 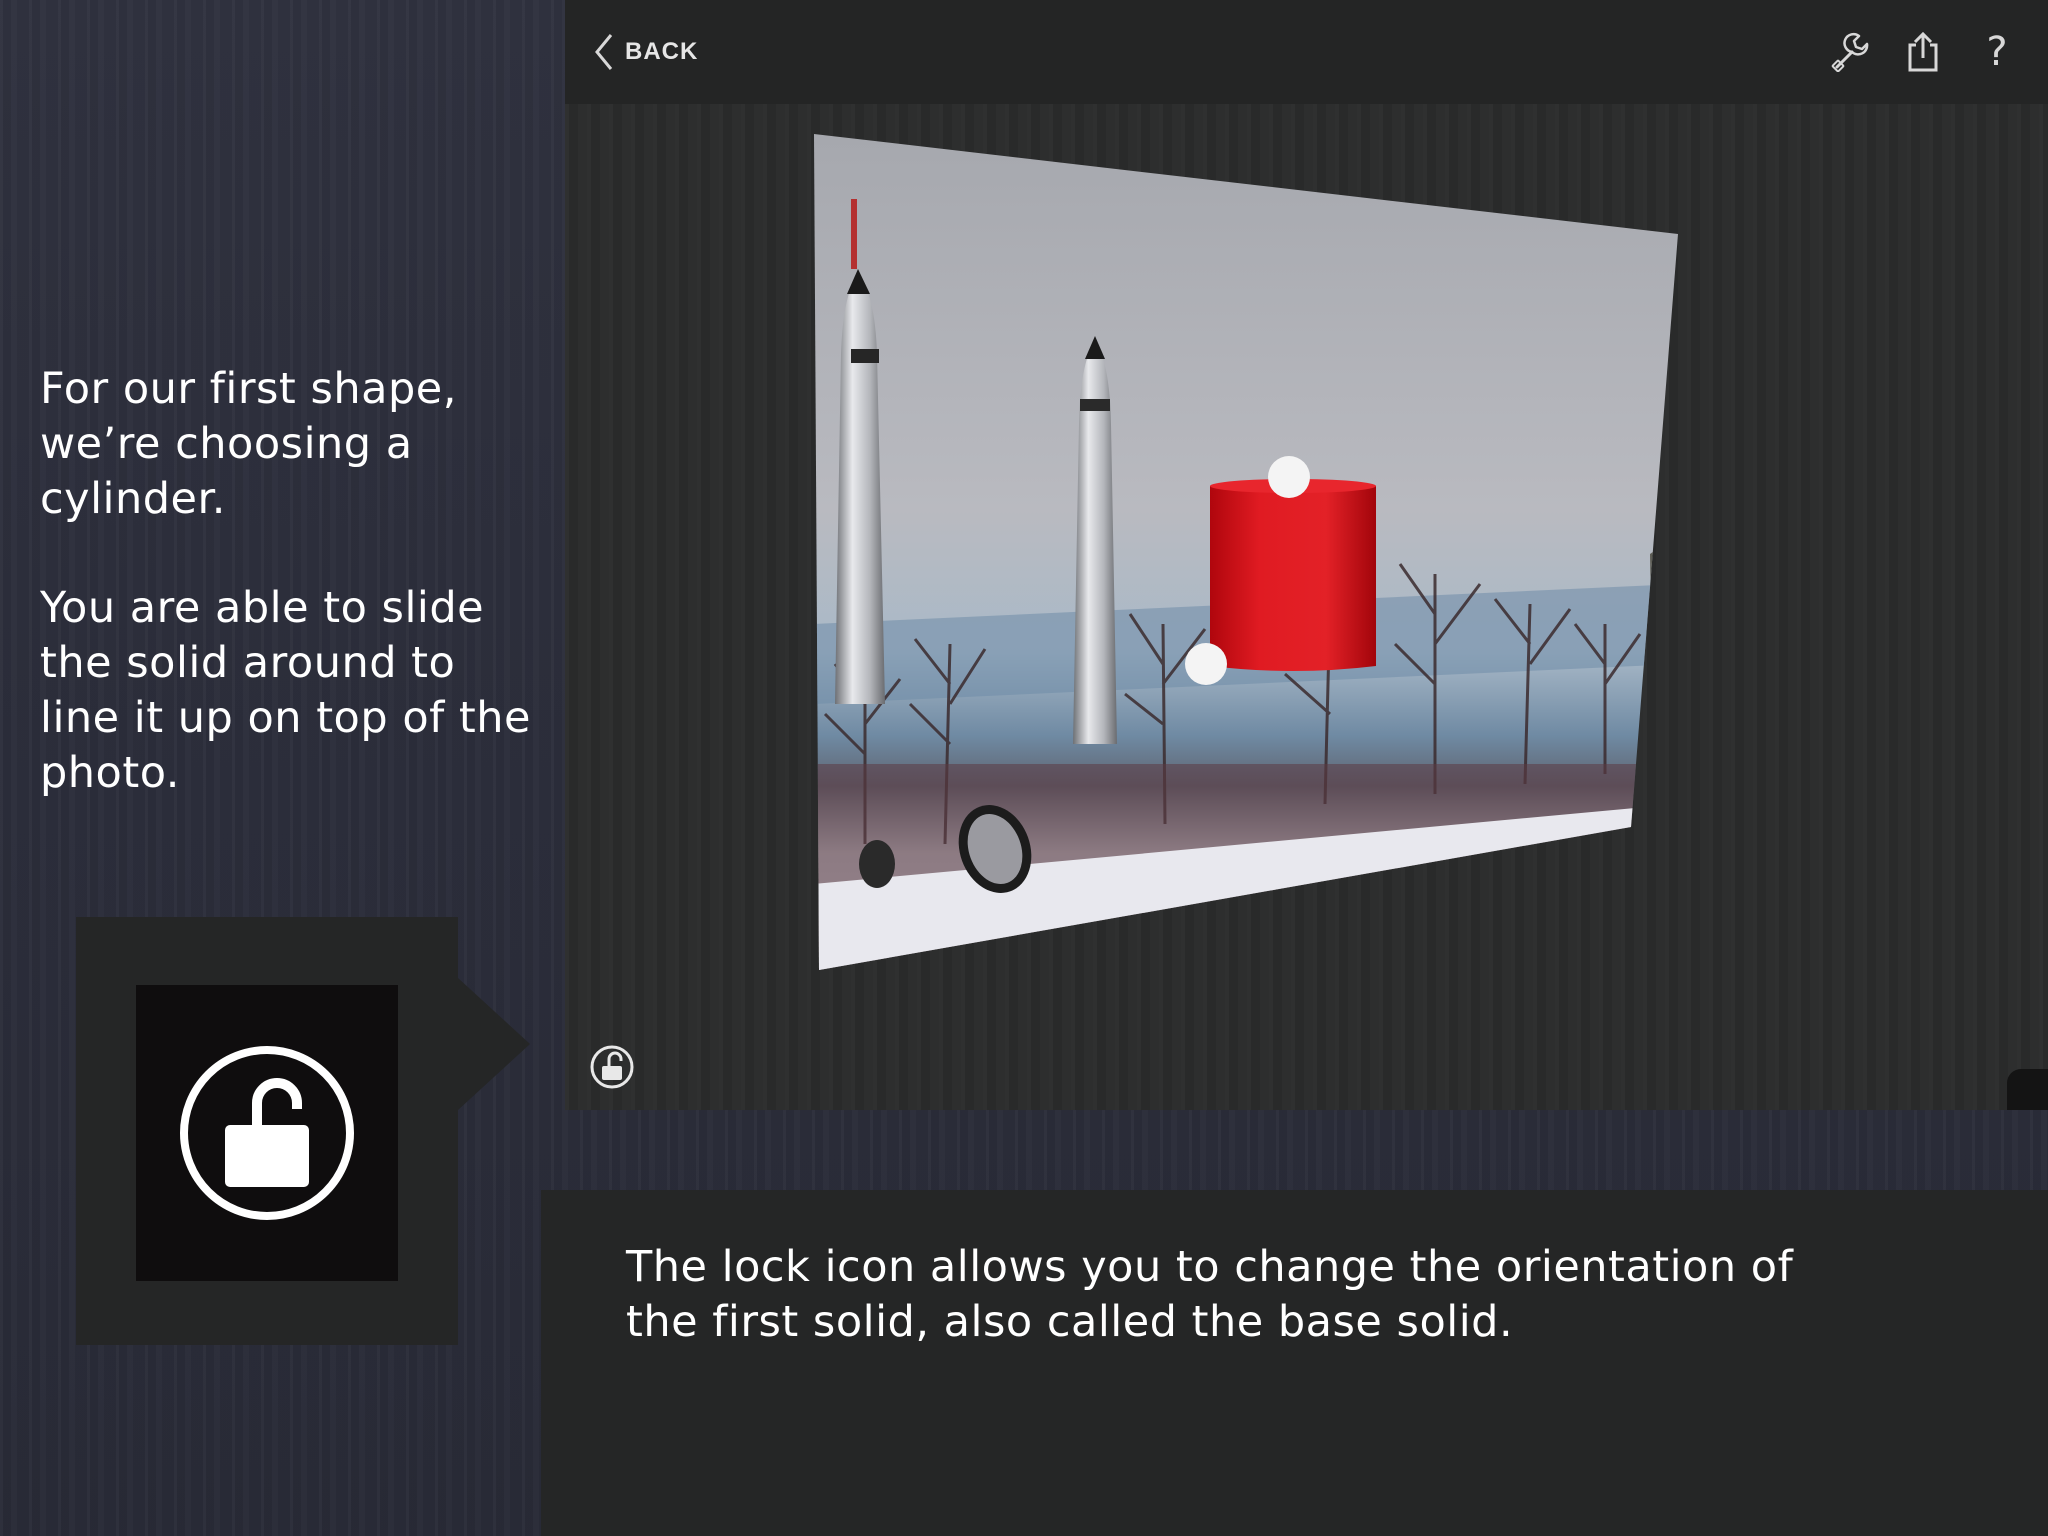 I want to click on share-icon, so click(x=1923, y=51).